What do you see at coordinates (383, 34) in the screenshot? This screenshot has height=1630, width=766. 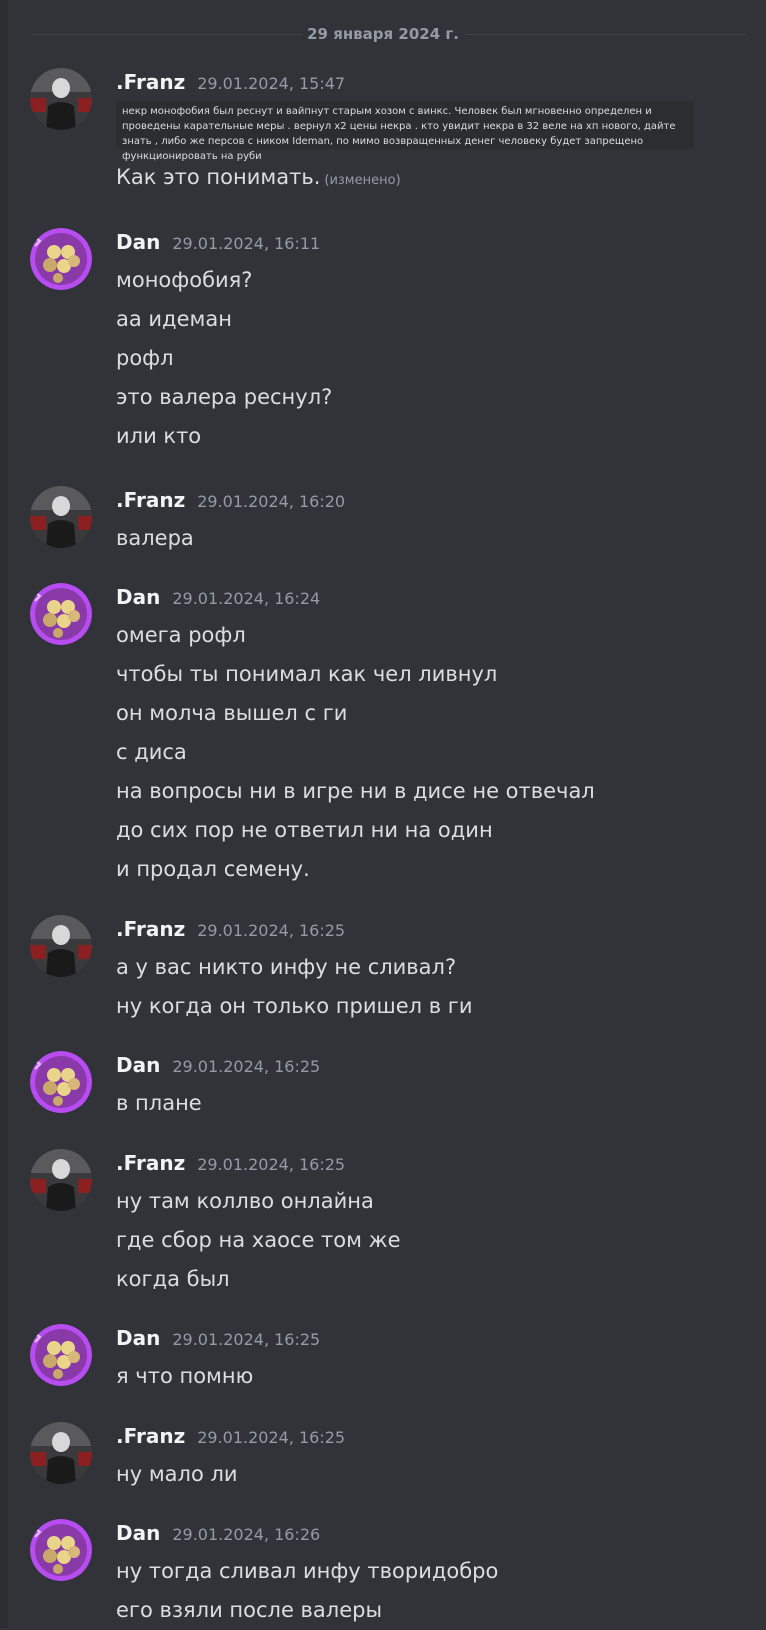 I see `date-divider-label: 29 января 2024 г.` at bounding box center [383, 34].